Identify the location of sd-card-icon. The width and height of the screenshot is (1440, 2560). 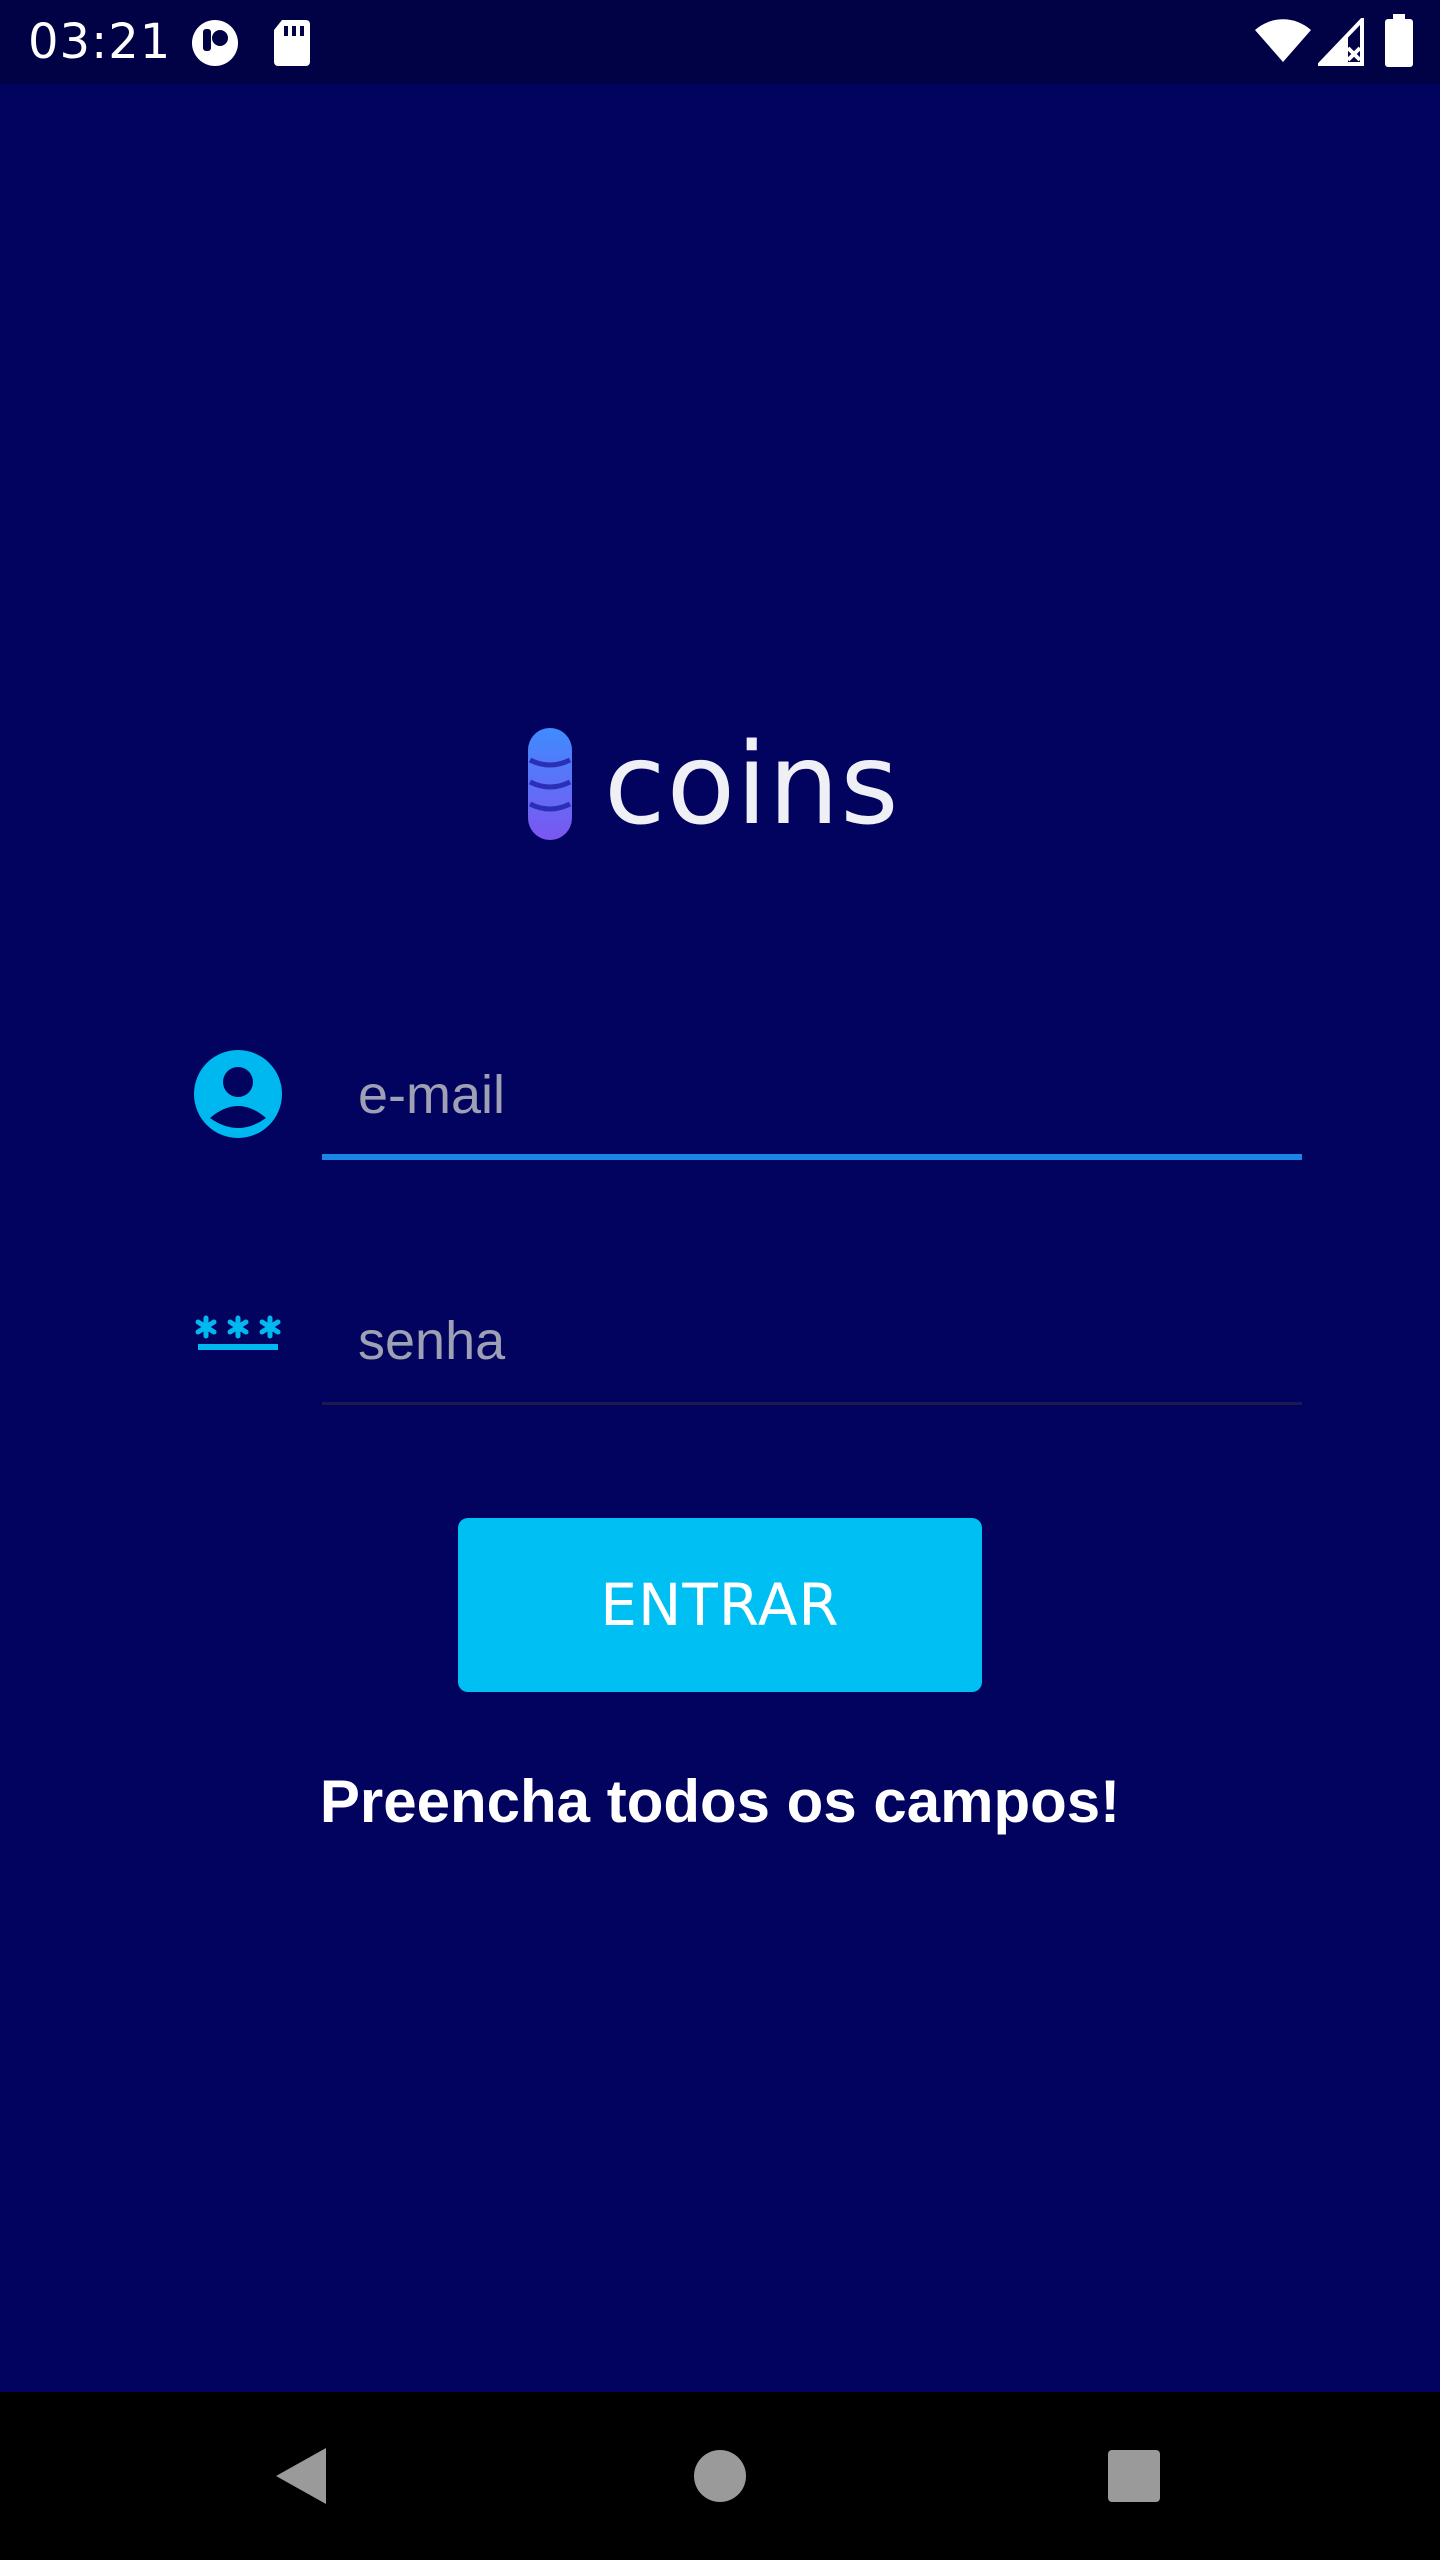
(292, 44).